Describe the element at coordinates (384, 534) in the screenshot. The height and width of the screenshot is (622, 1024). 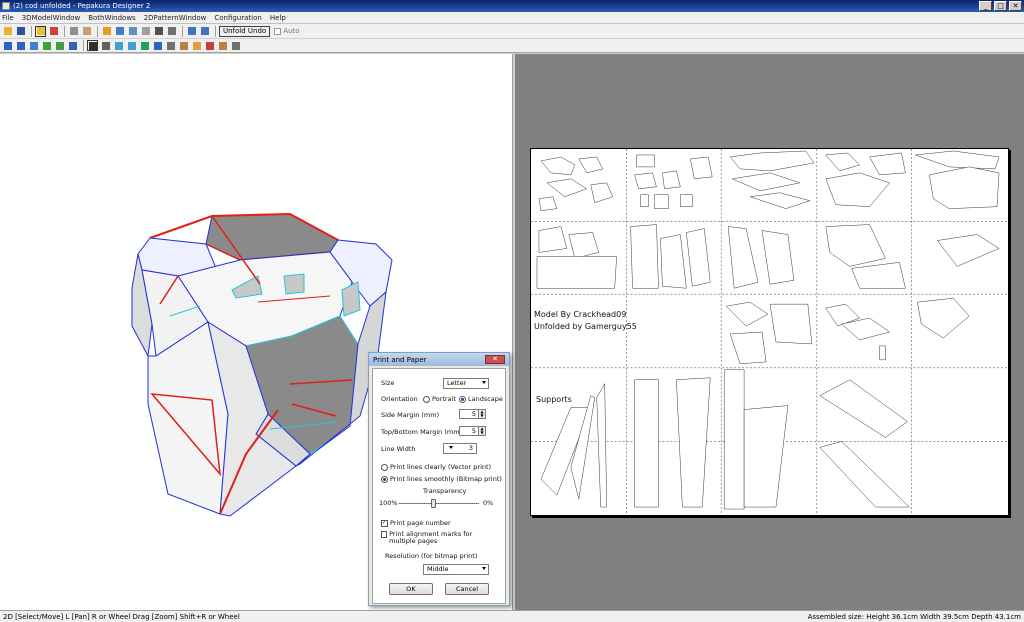
I see `alignment-marks-check-box` at that location.